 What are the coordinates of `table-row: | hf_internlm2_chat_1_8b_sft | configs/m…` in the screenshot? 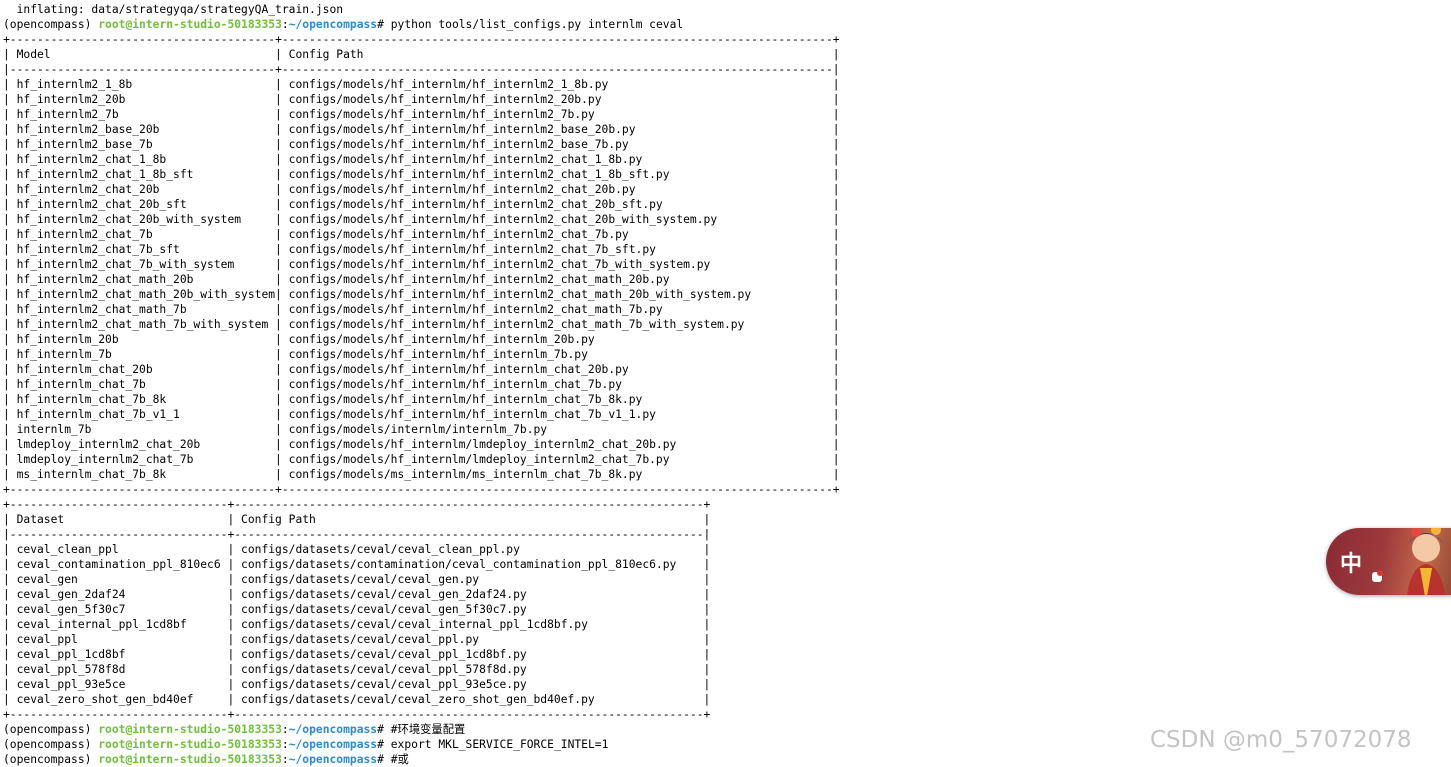 It's located at (421, 174).